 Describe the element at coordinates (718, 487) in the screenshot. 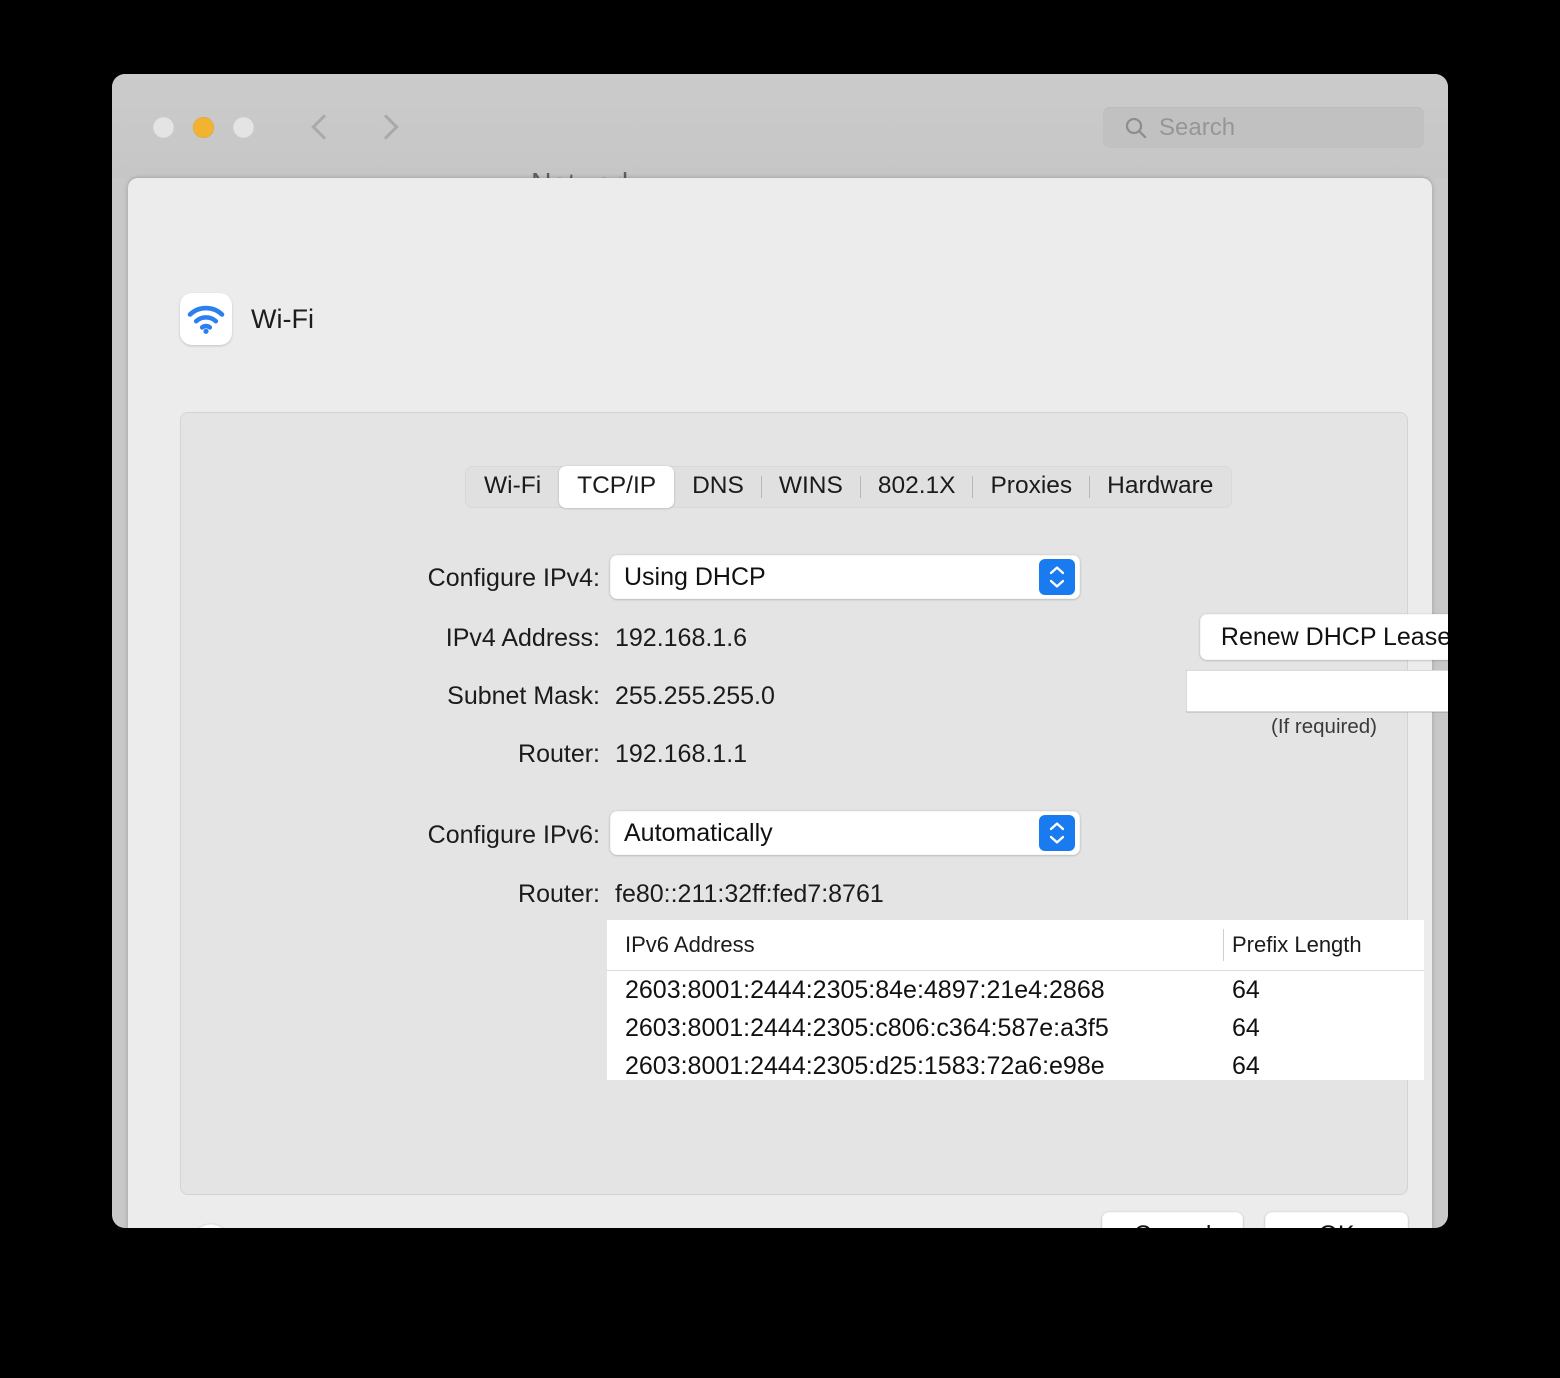

I see `tab-dns: DNS` at that location.